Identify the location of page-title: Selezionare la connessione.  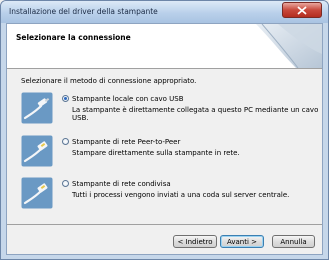
(73, 37).